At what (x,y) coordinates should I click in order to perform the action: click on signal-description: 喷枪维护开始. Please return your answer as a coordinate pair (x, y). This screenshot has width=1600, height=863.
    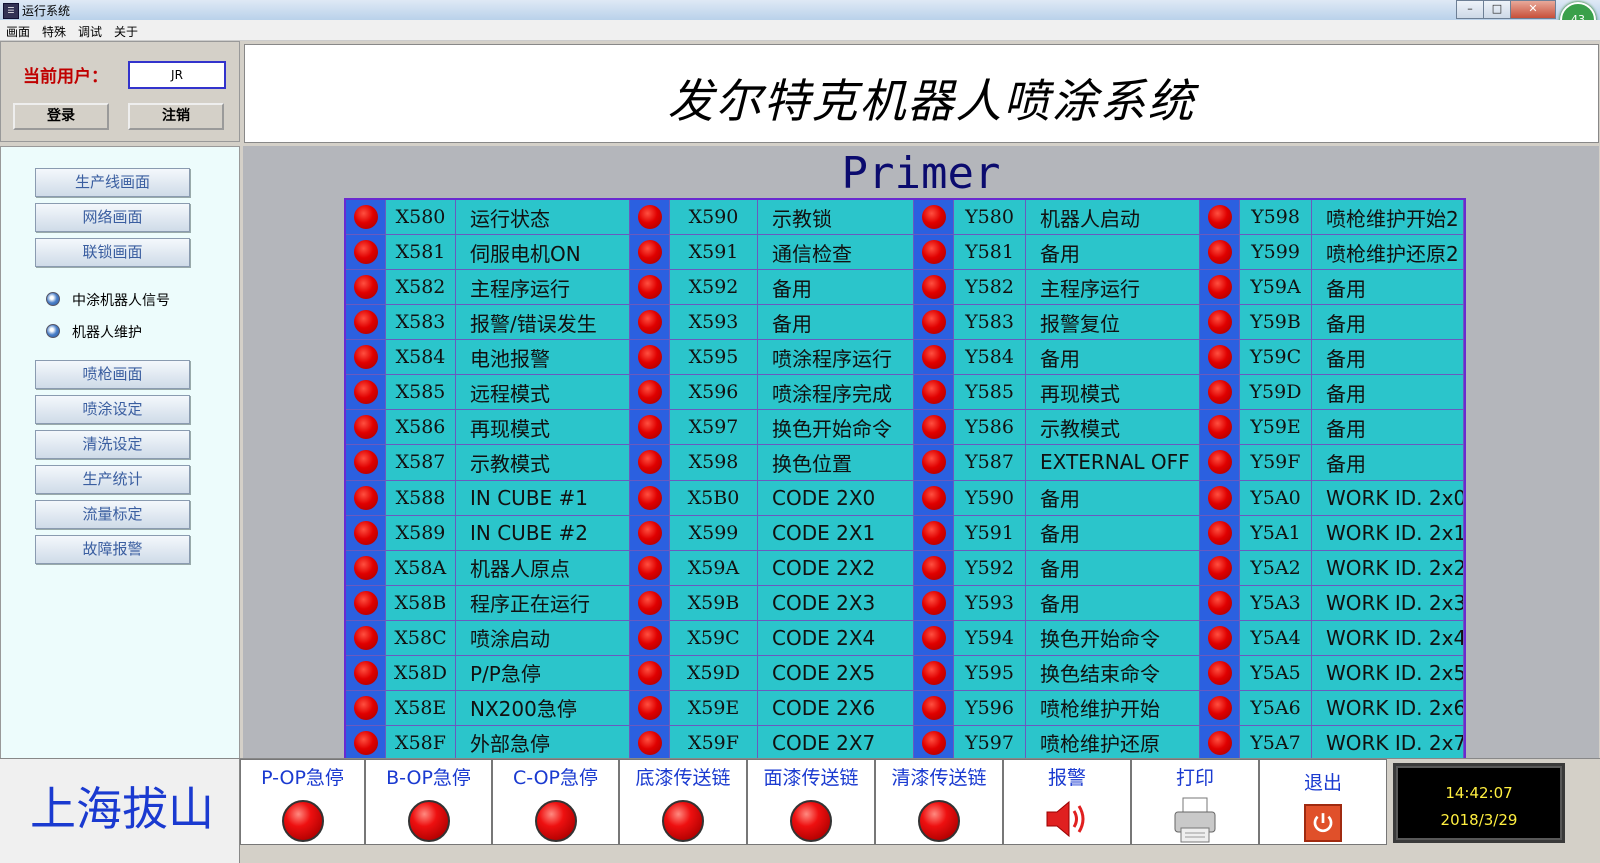
    Looking at the image, I should click on (1113, 708).